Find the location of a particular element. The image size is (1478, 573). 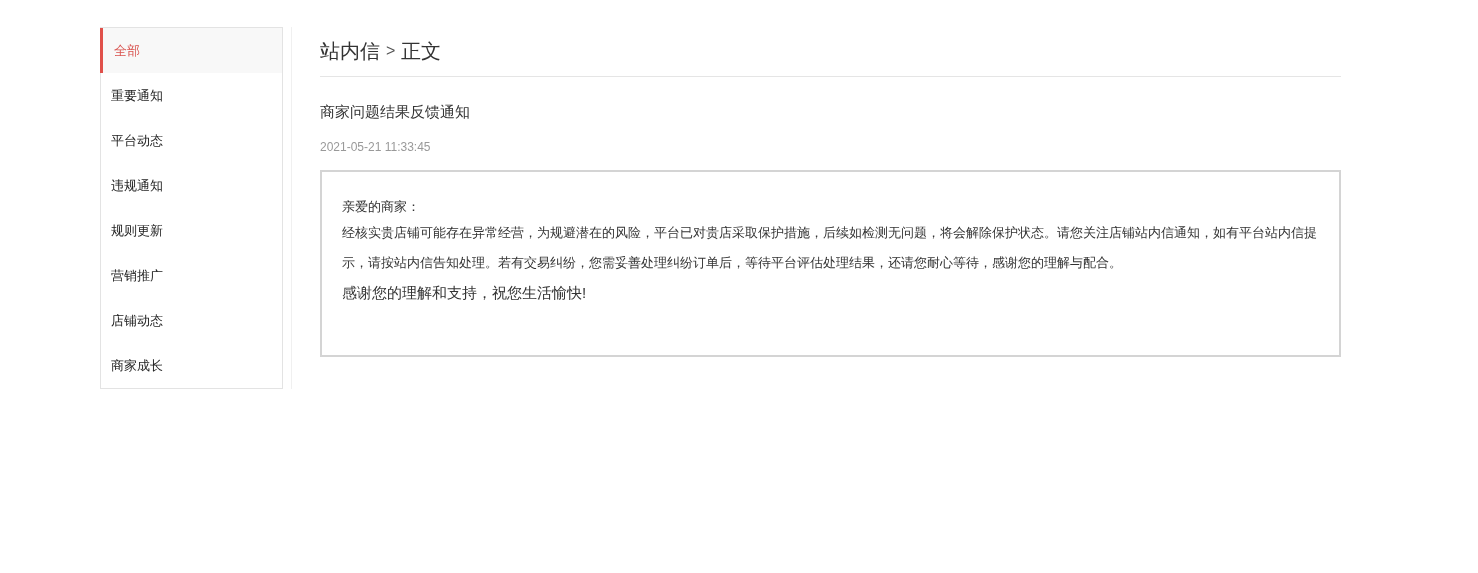

sidebar-item: 重要通知 is located at coordinates (191, 95).